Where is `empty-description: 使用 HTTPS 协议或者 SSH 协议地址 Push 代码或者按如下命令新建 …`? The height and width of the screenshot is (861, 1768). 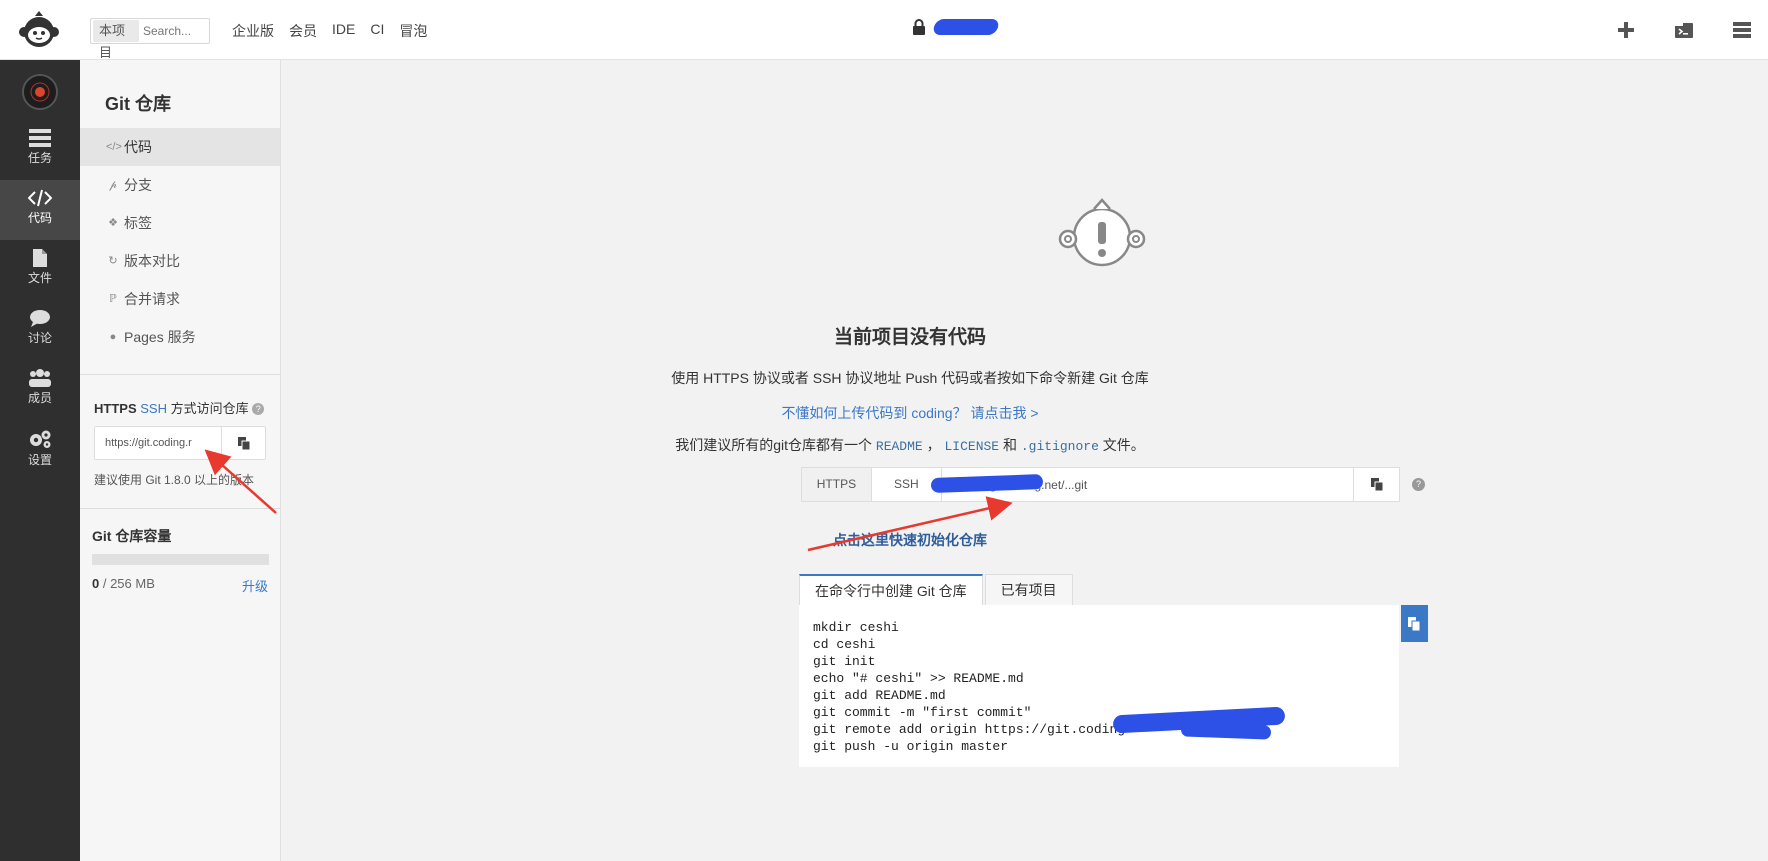
empty-description: 使用 HTTPS 协议或者 SSH 协议地址 Push 代码或者按如下命令新建 … is located at coordinates (910, 378).